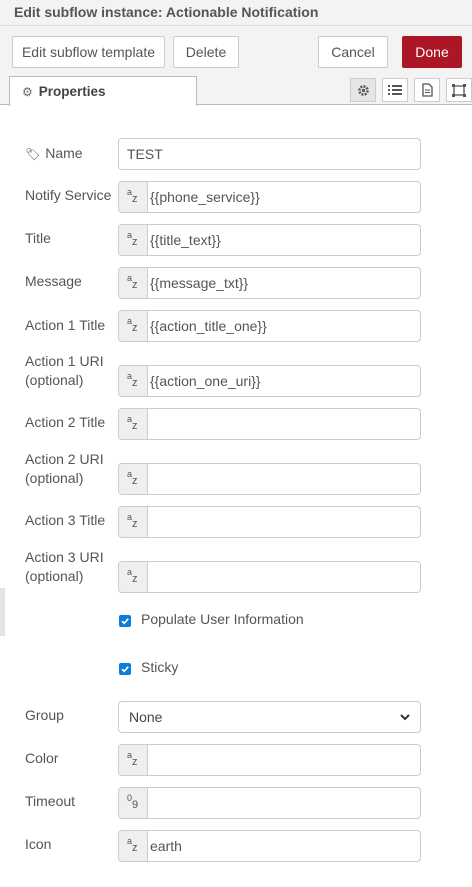  What do you see at coordinates (199, 283) in the screenshot?
I see `message-value: {{message_txt}}` at bounding box center [199, 283].